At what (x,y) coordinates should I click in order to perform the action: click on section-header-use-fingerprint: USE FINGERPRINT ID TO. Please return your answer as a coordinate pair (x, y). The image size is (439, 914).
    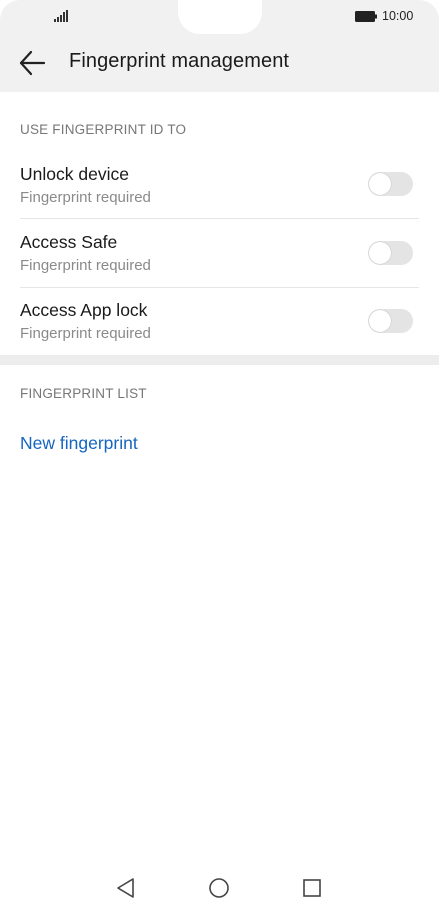
    Looking at the image, I should click on (103, 129).